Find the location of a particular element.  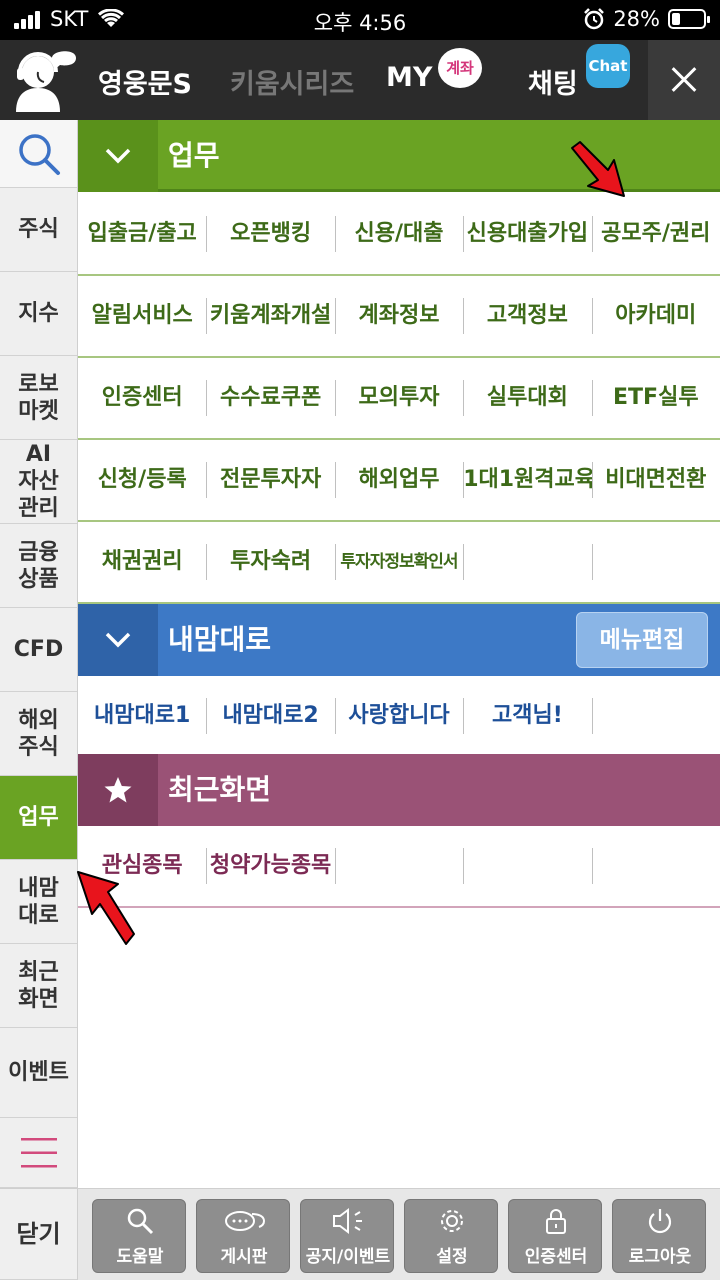

menu-item: 내맘대로1 is located at coordinates (142, 716).